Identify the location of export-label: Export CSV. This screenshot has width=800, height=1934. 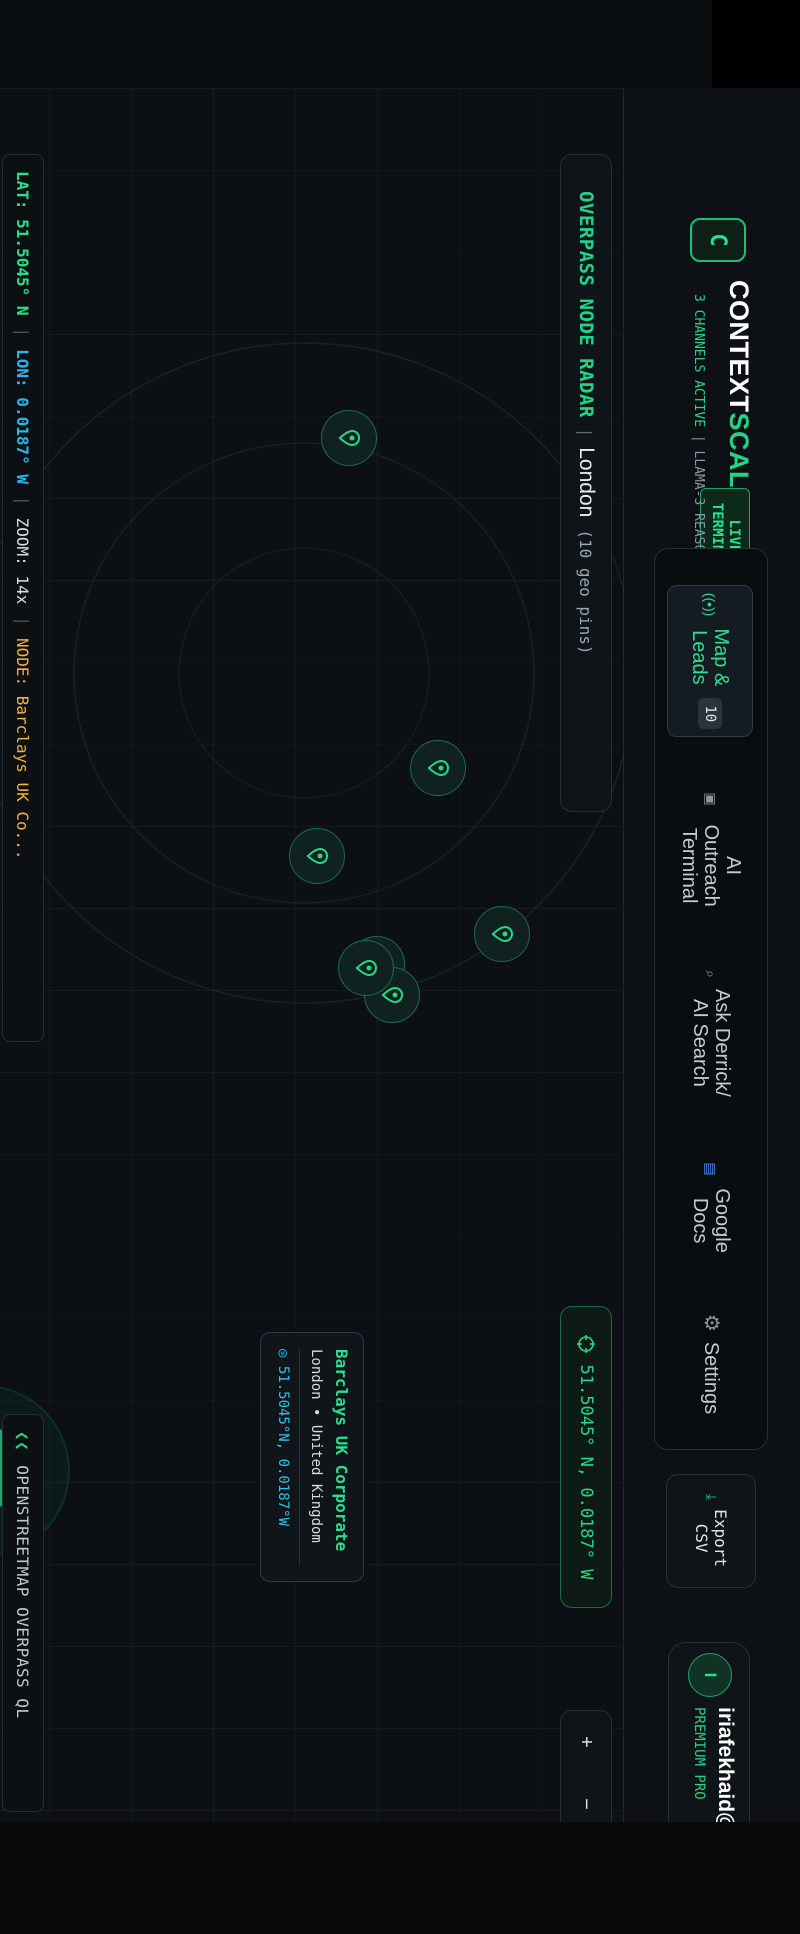
(711, 1538).